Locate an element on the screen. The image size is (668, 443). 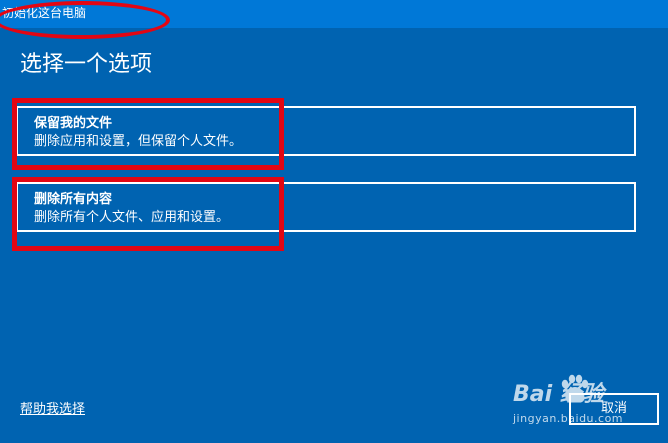
option-title: 删除所有内容 is located at coordinates (73, 199).